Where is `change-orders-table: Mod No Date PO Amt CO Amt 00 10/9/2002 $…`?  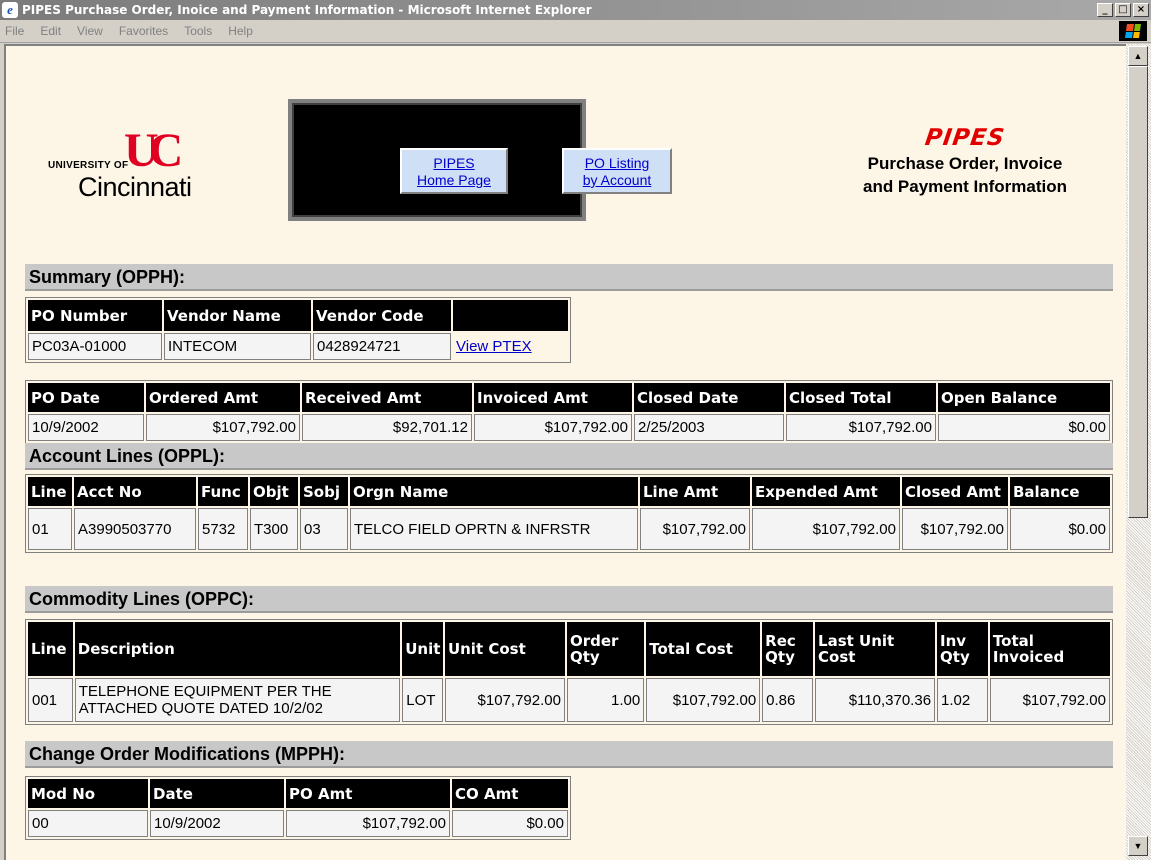
change-orders-table: Mod No Date PO Amt CO Amt 00 10/9/2002 $… is located at coordinates (298, 808).